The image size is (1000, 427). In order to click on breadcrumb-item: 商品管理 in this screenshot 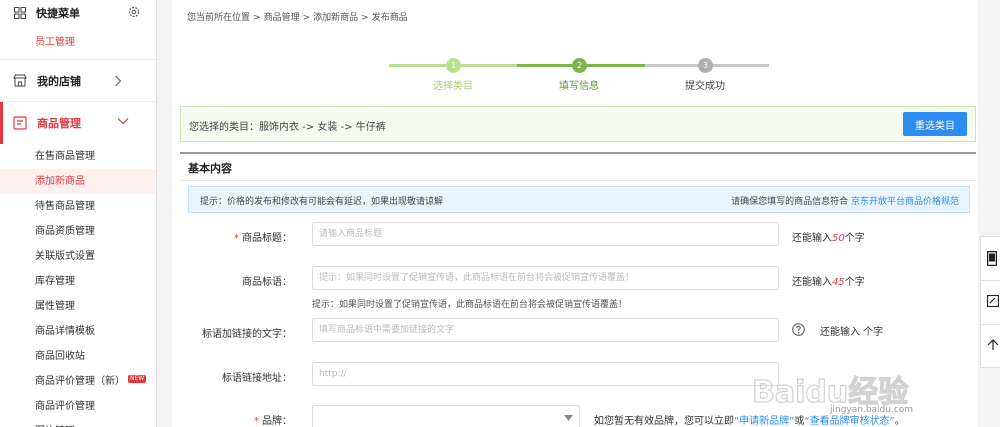, I will do `click(282, 18)`.